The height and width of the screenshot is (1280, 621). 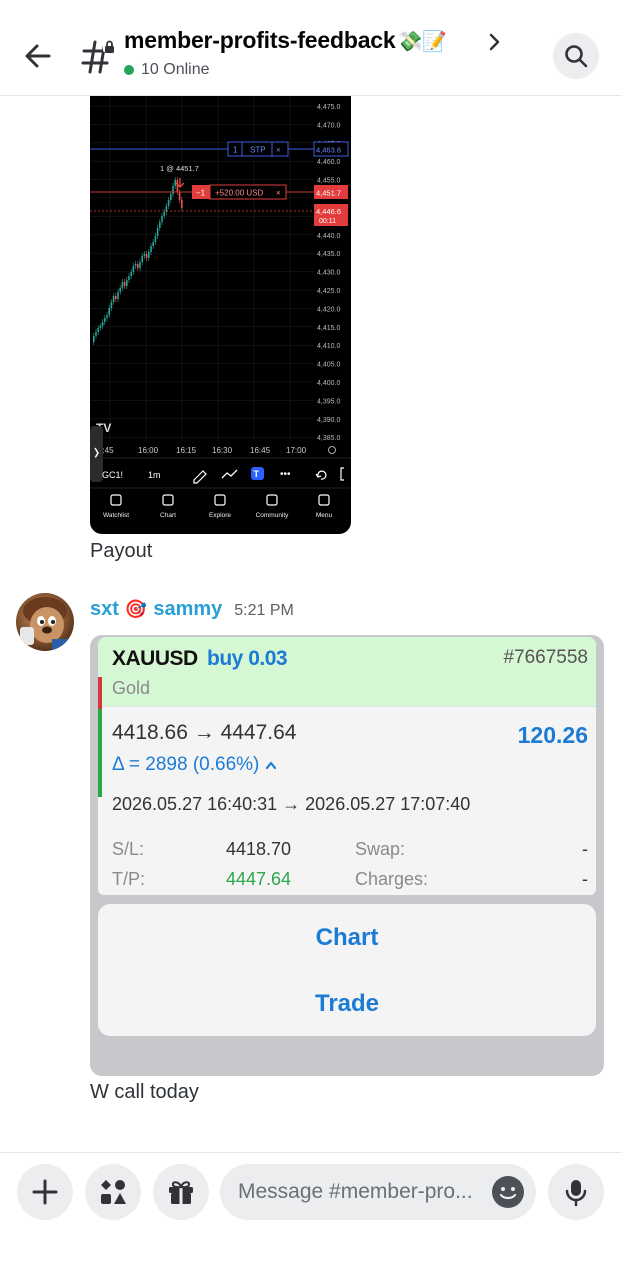 I want to click on nav-community-icon, so click(x=272, y=500).